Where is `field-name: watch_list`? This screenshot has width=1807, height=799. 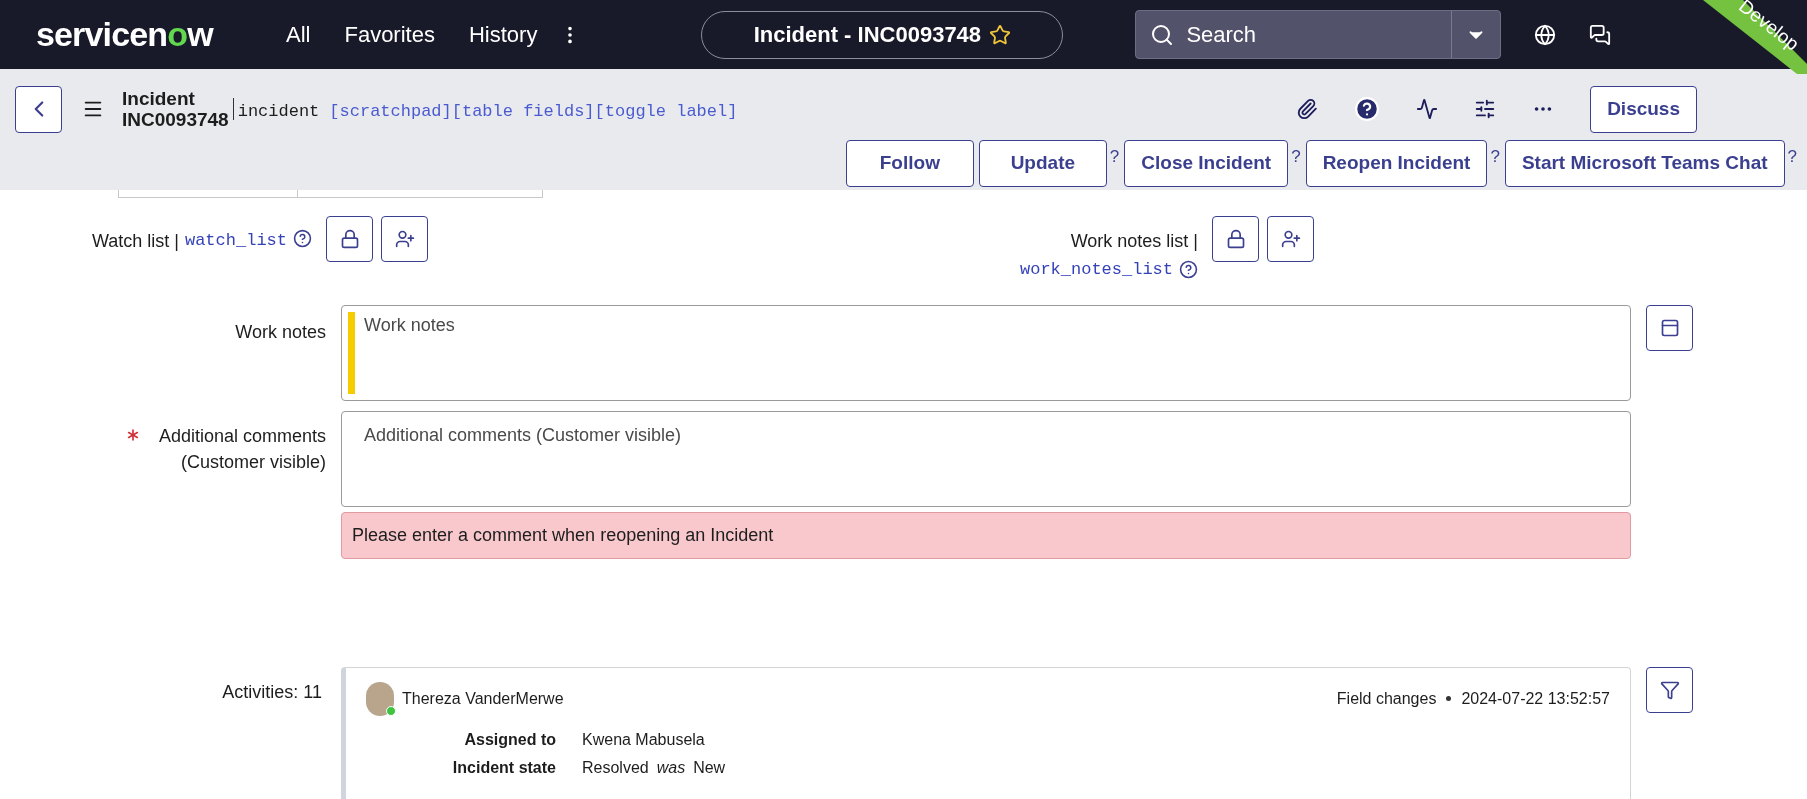 field-name: watch_list is located at coordinates (235, 241).